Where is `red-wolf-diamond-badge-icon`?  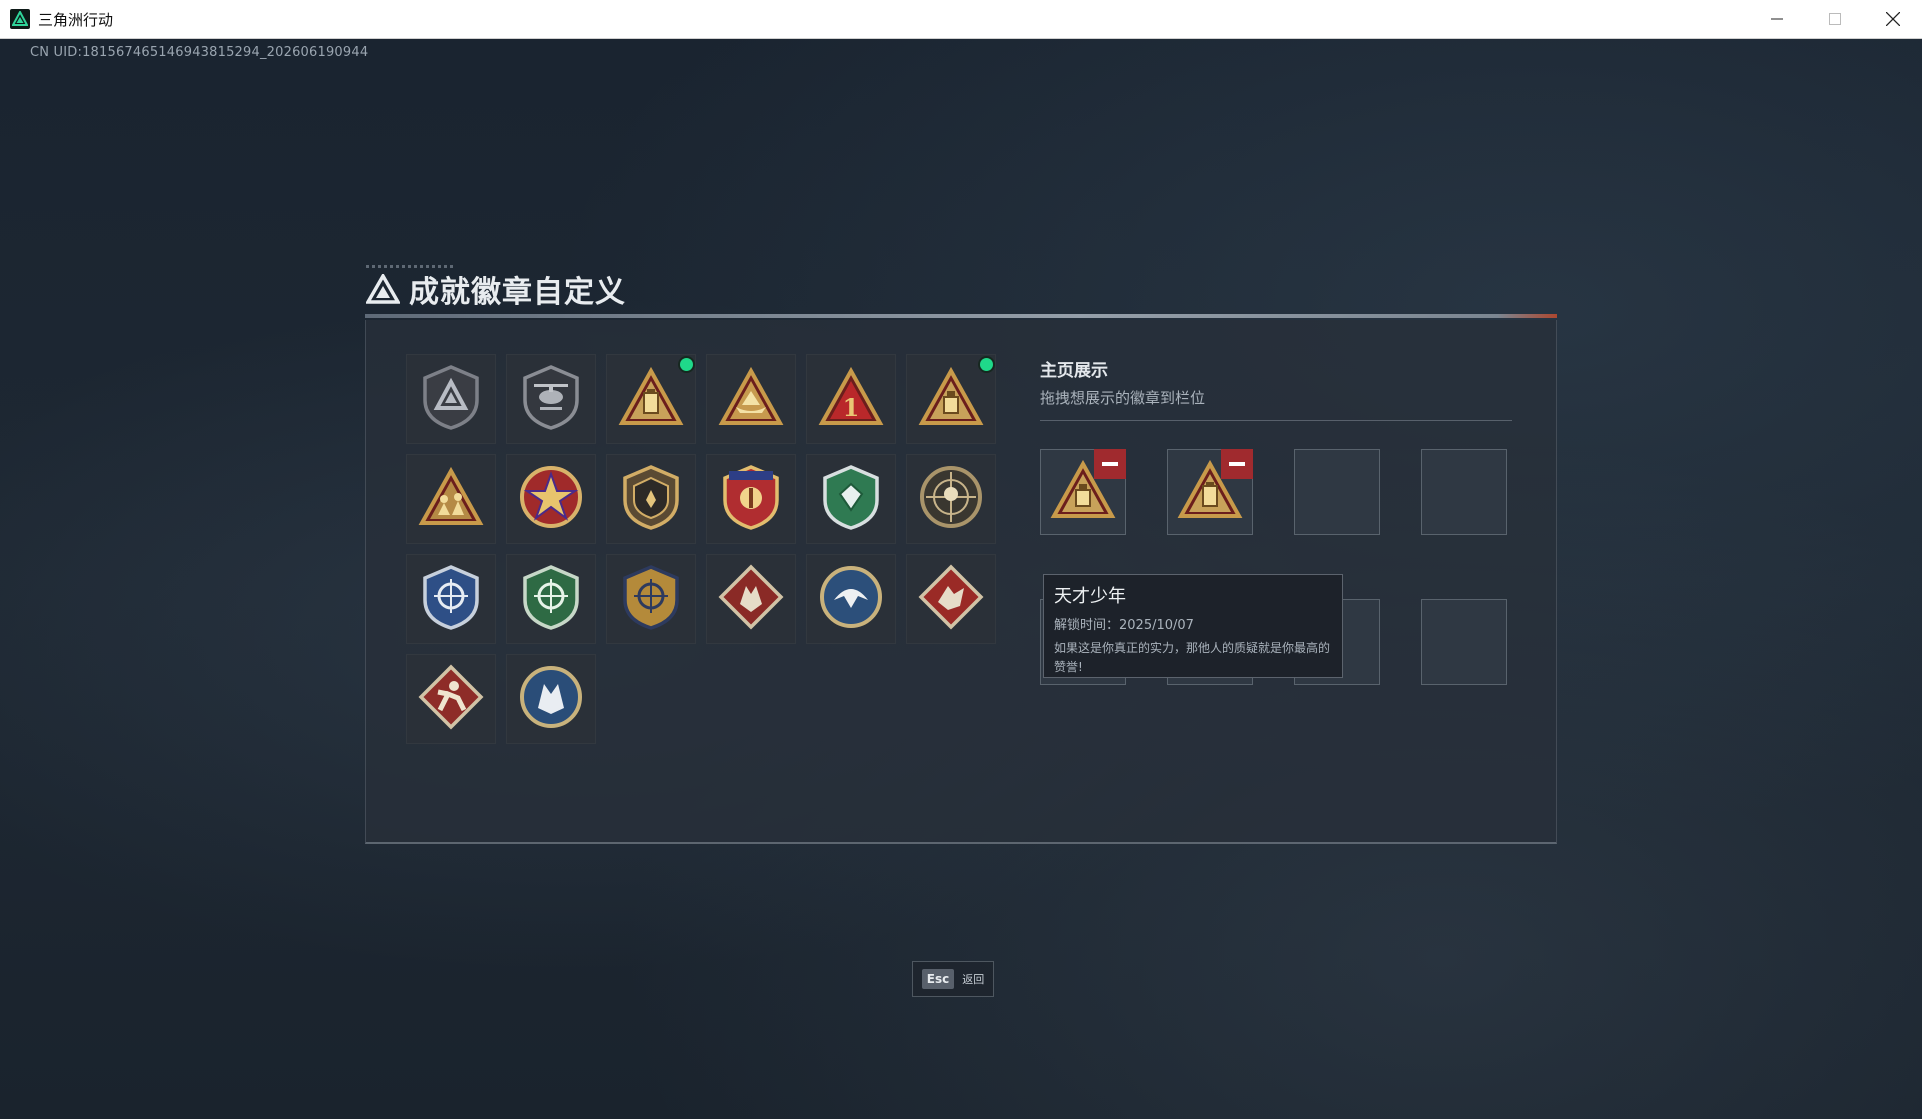
red-wolf-diamond-badge-icon is located at coordinates (751, 599).